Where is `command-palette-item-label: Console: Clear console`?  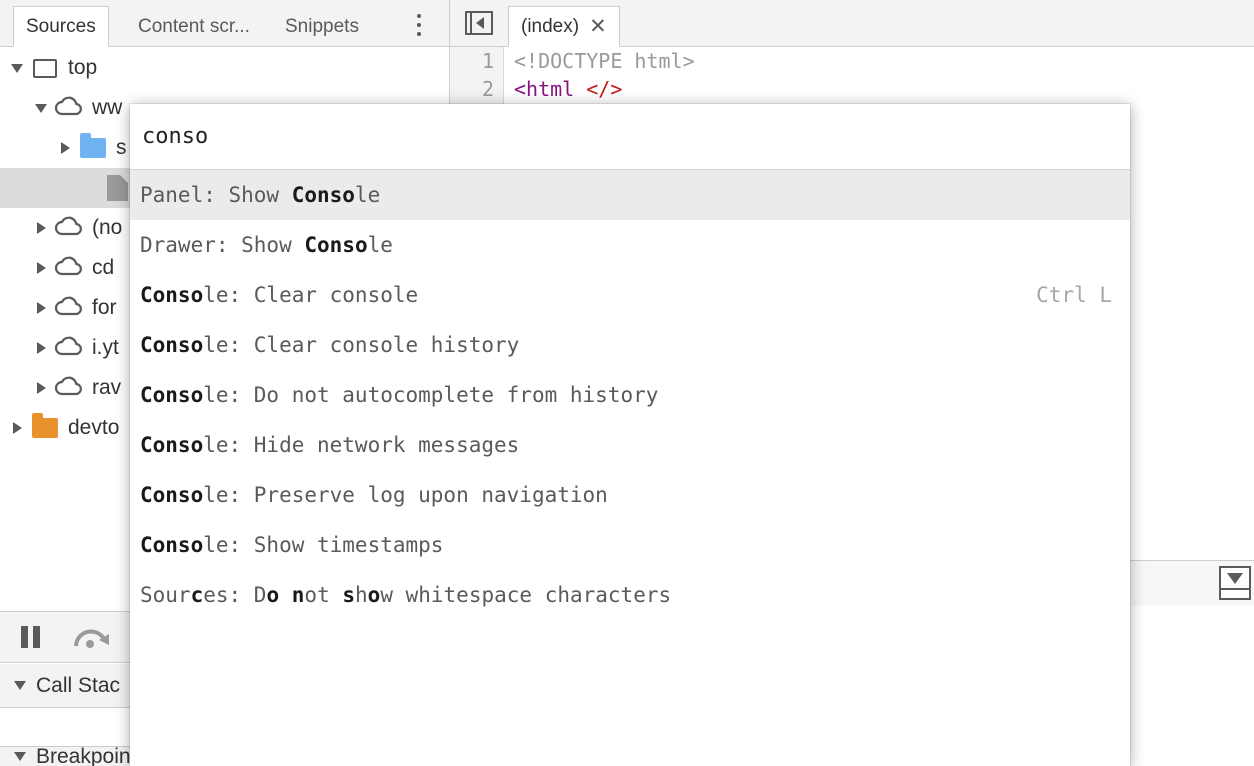 command-palette-item-label: Console: Clear console is located at coordinates (279, 295).